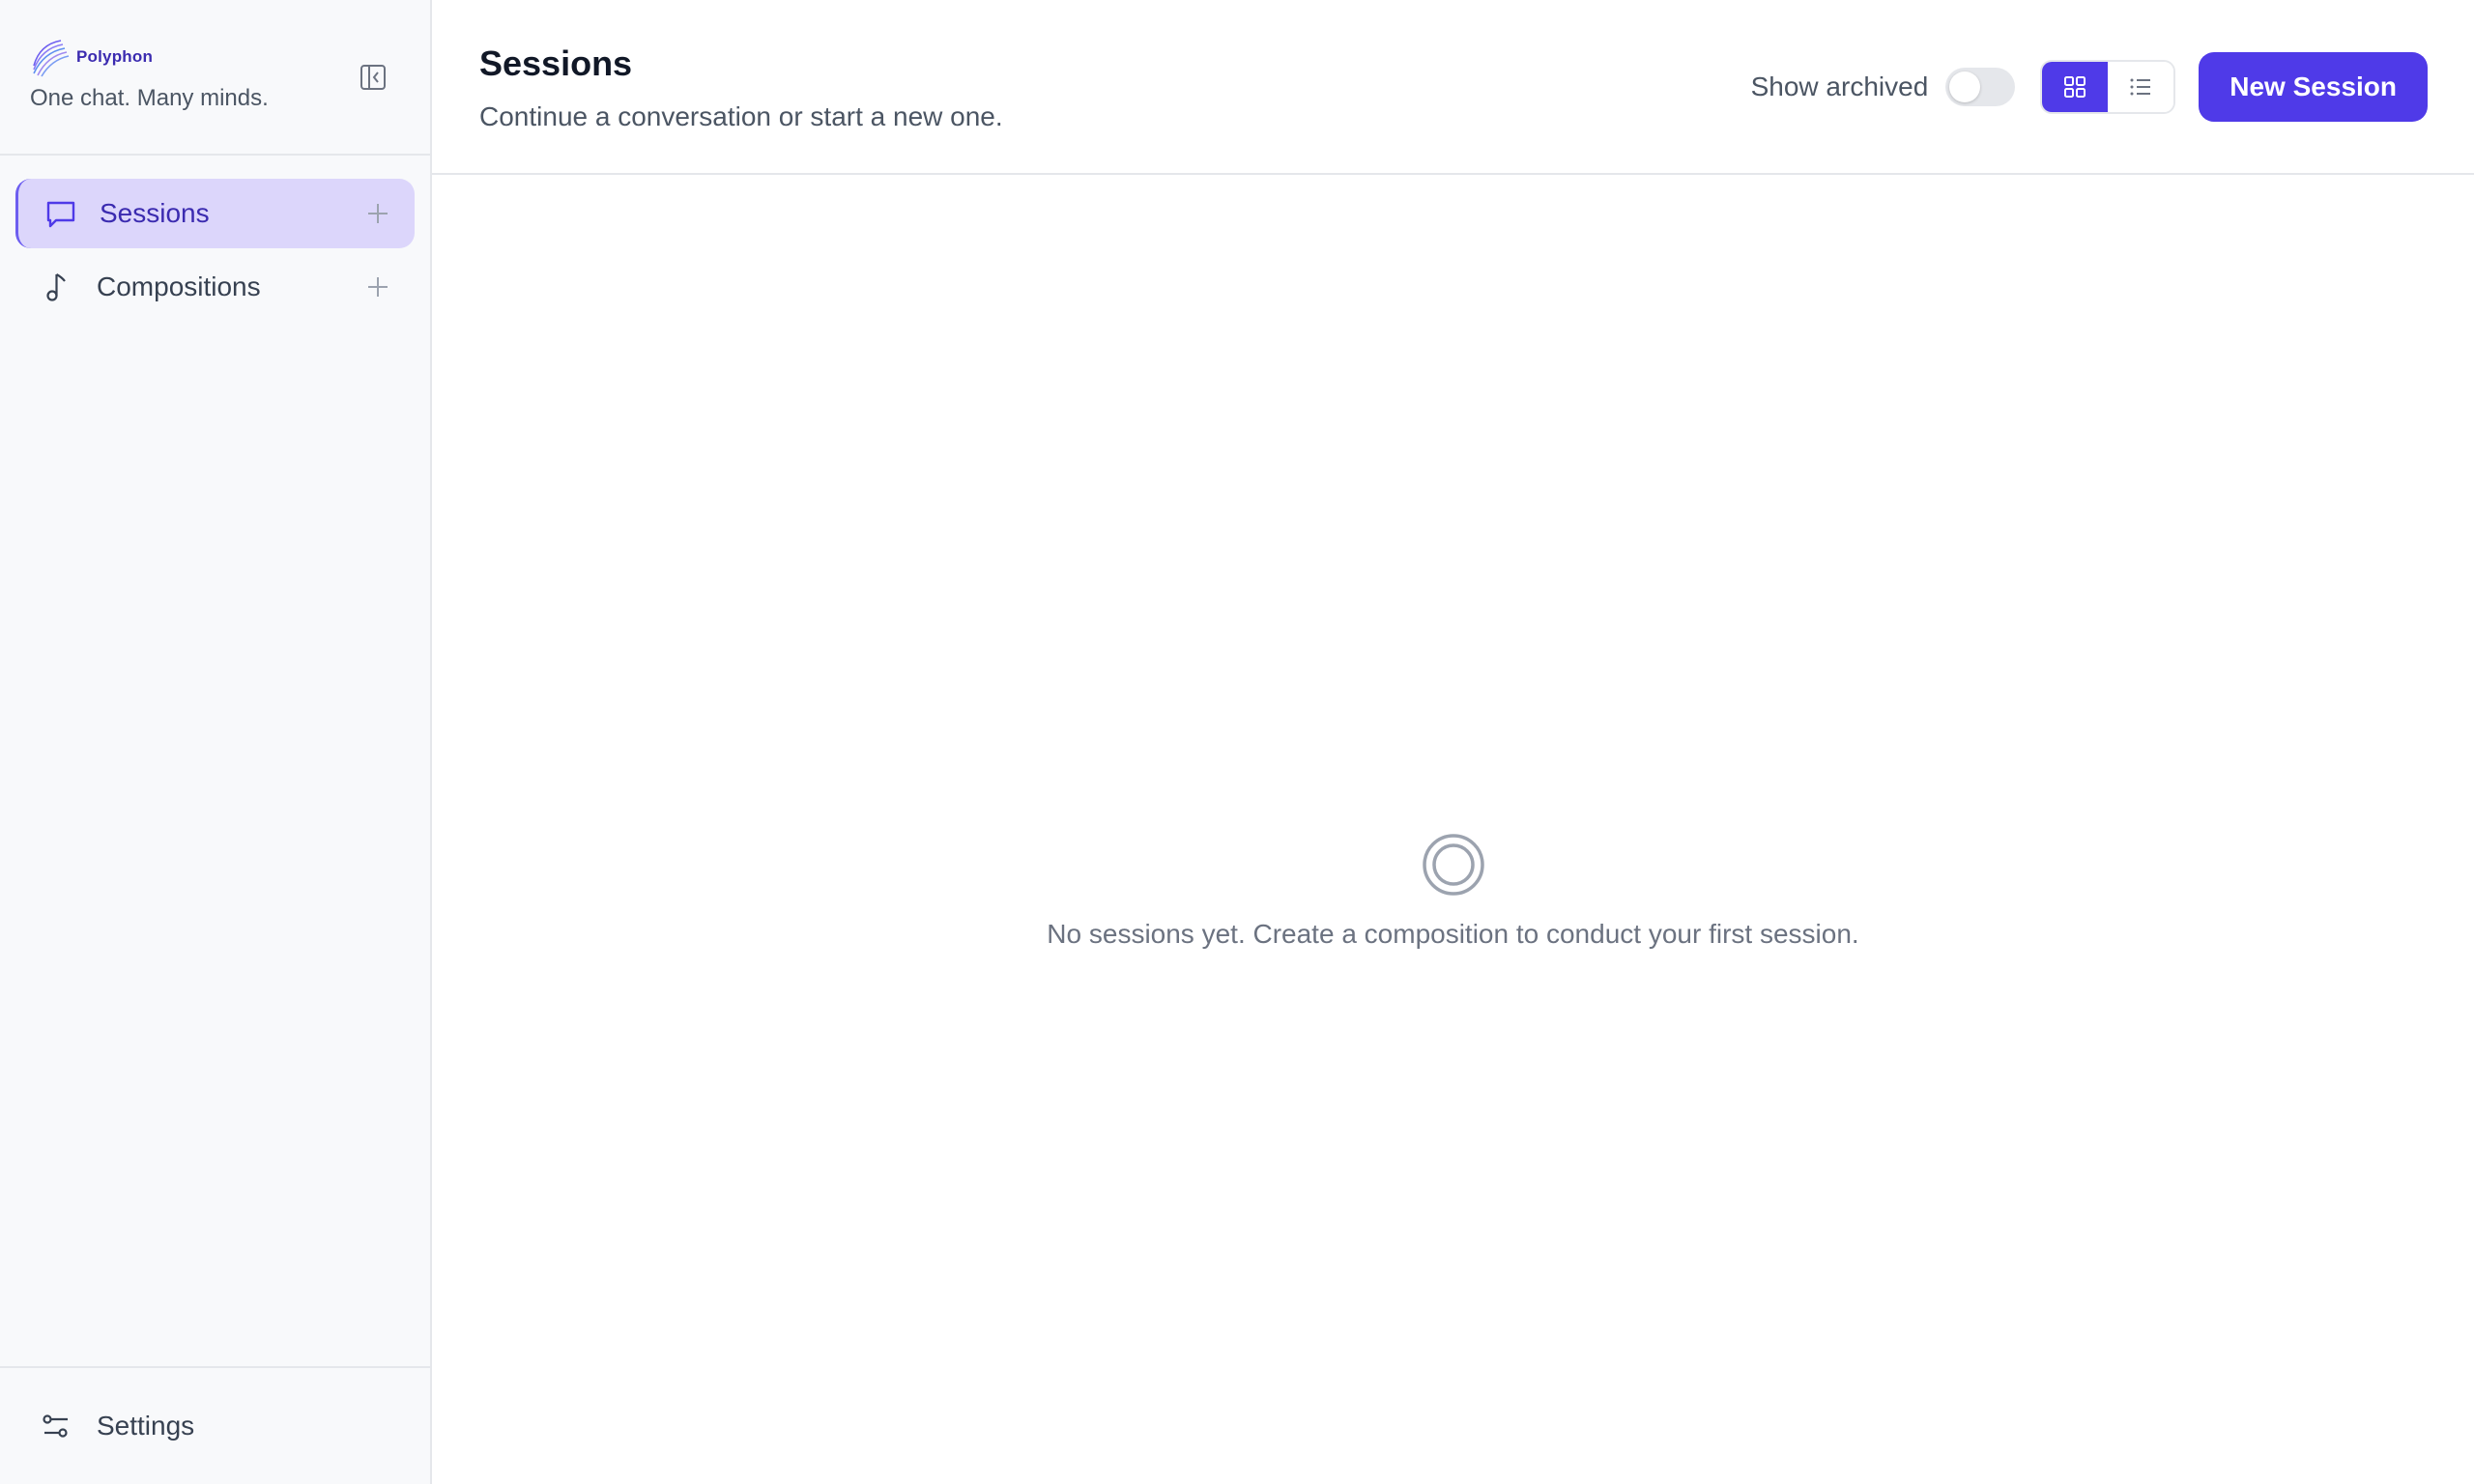 This screenshot has height=1484, width=2474. Describe the element at coordinates (179, 286) in the screenshot. I see `sidebar-item-label: Compositions` at that location.